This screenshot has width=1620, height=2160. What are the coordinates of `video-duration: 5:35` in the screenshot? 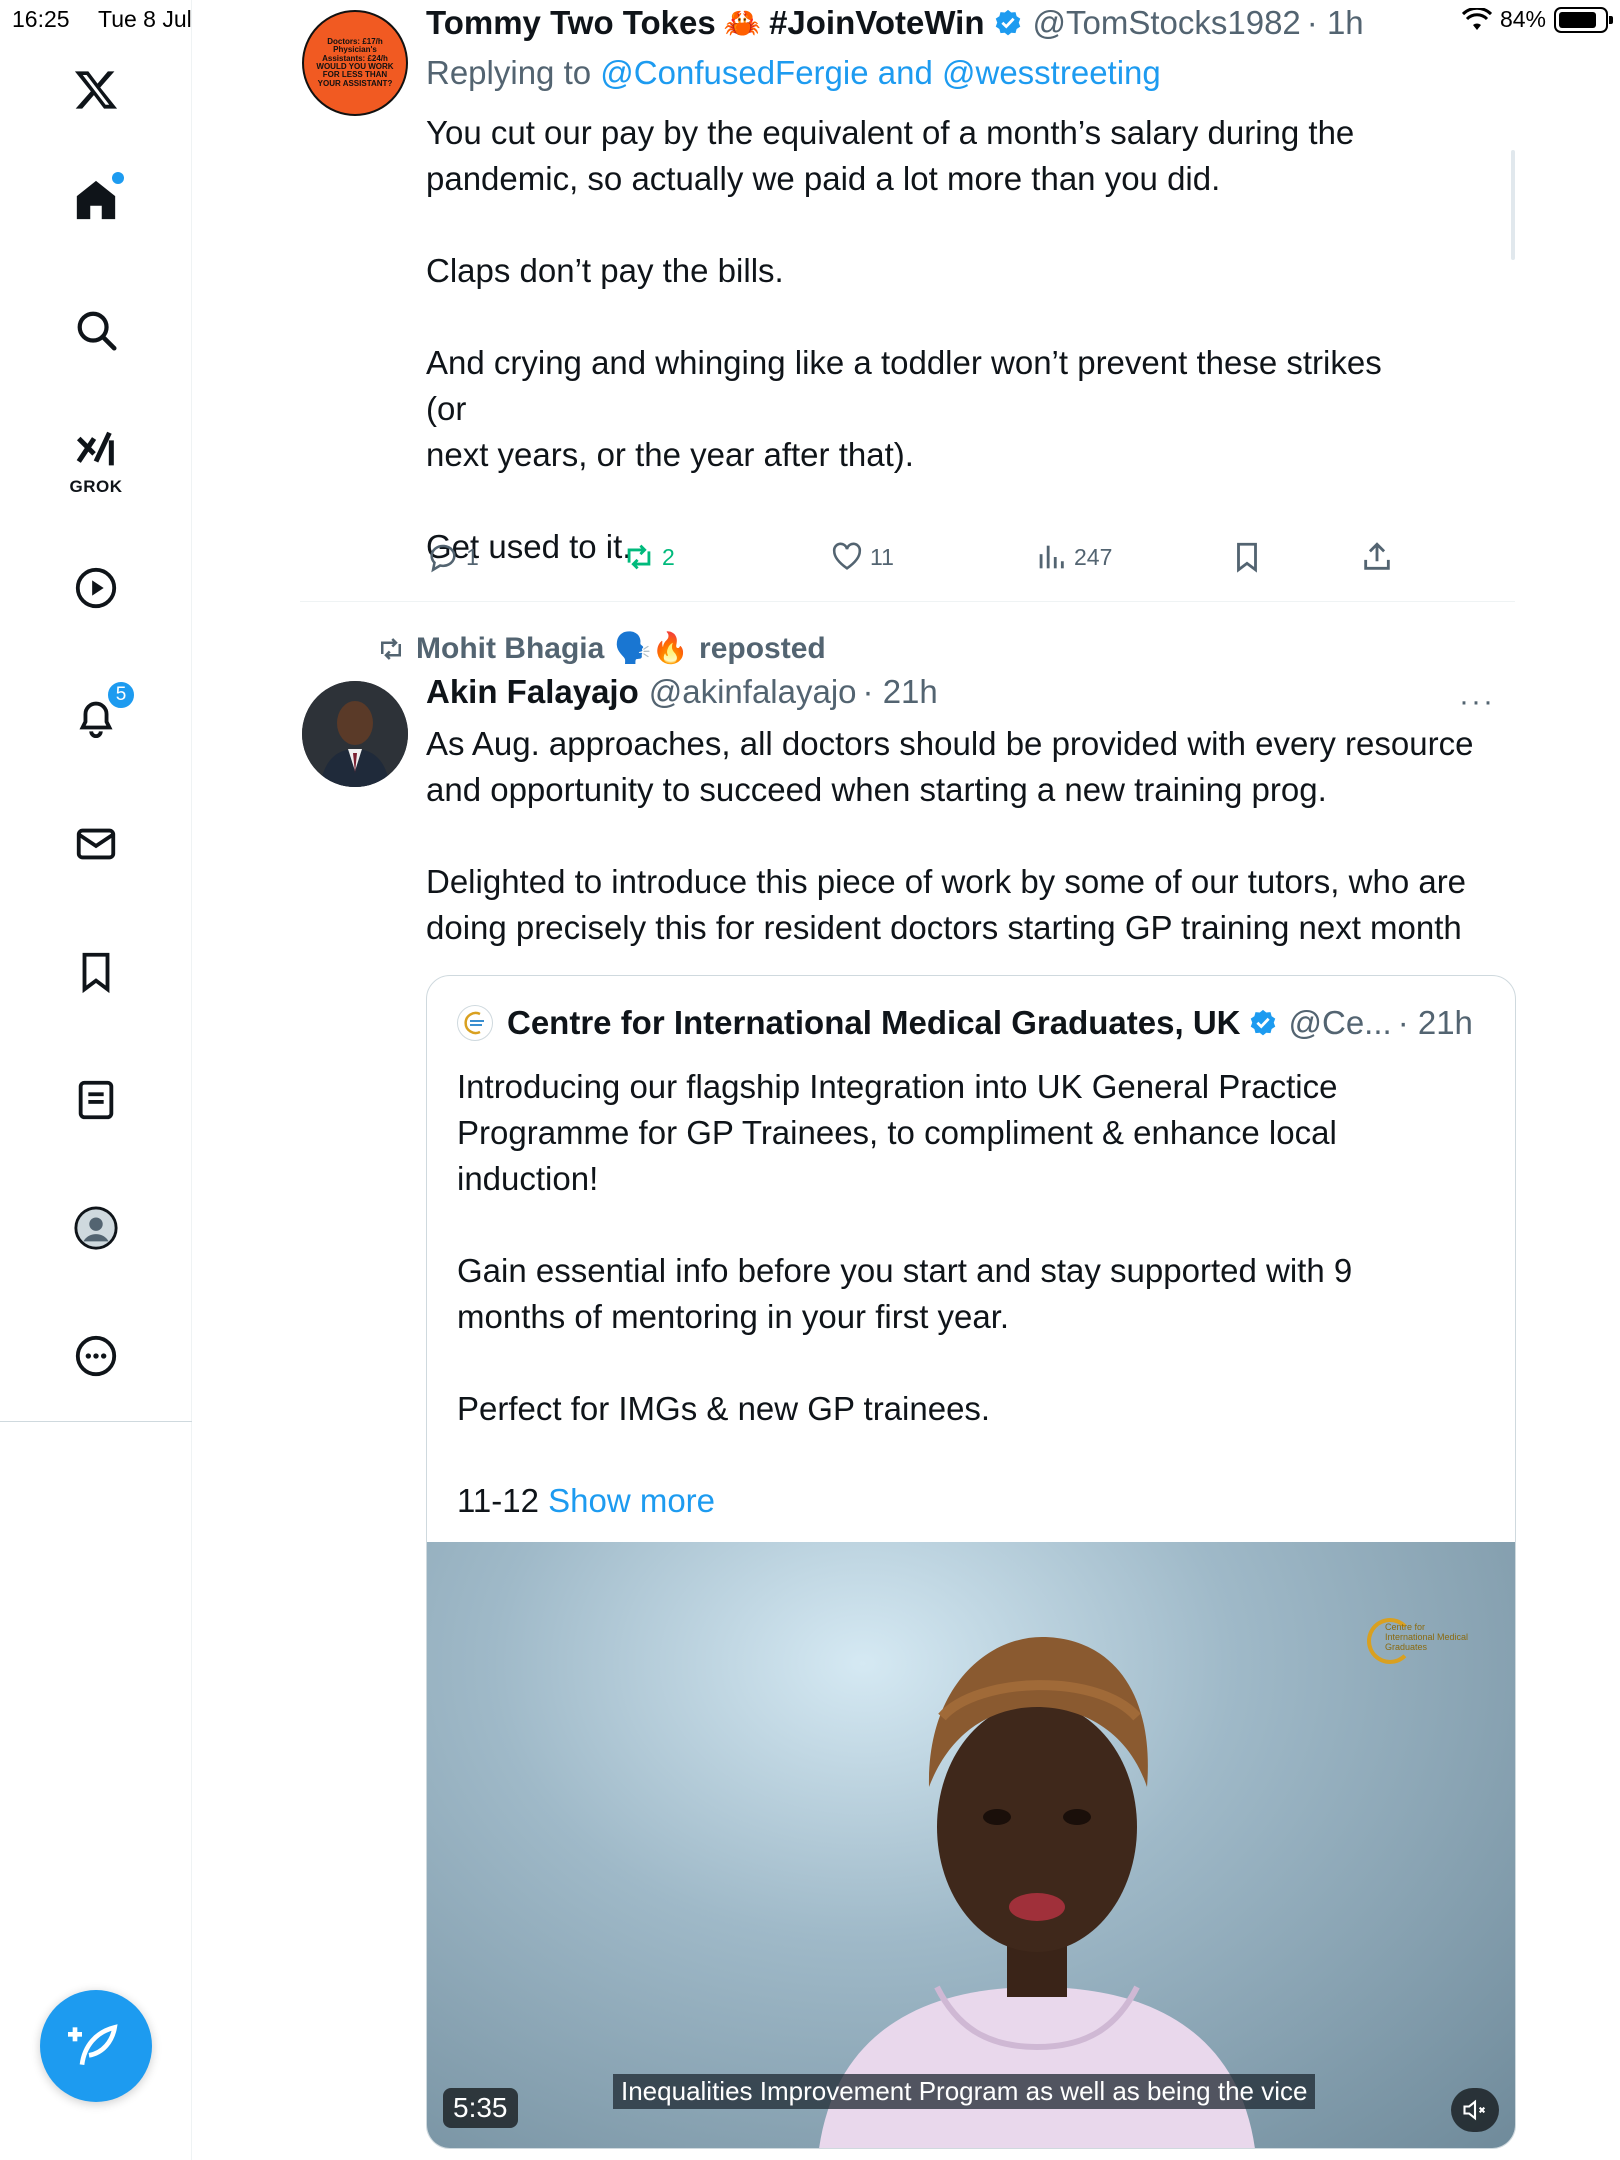 It's located at (480, 2108).